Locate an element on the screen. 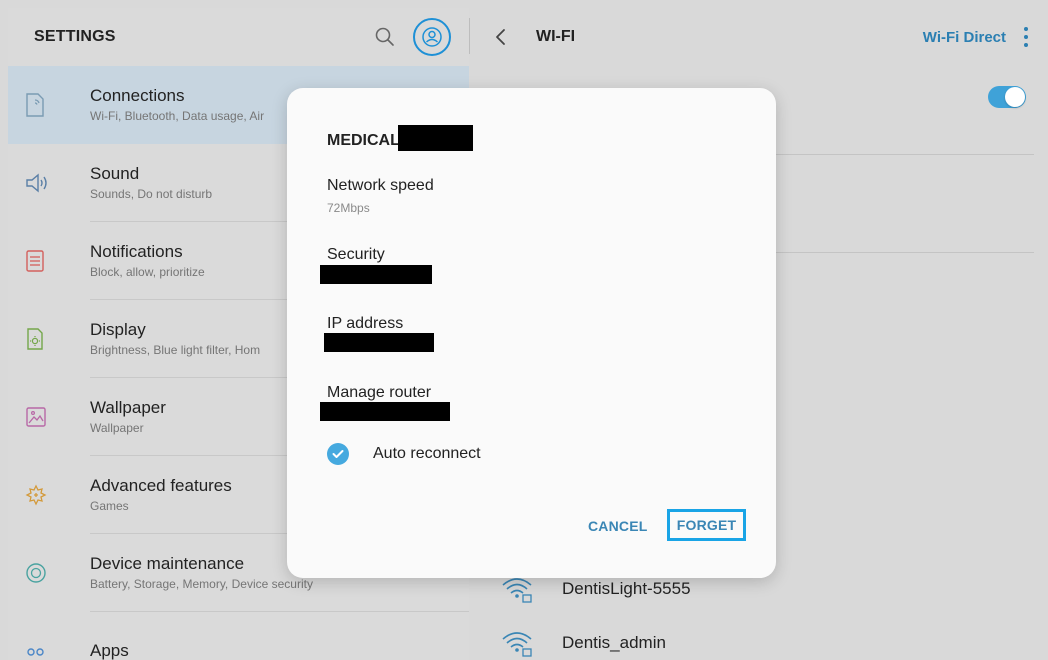 The height and width of the screenshot is (660, 1048). settings-item-title: Connections is located at coordinates (137, 95).